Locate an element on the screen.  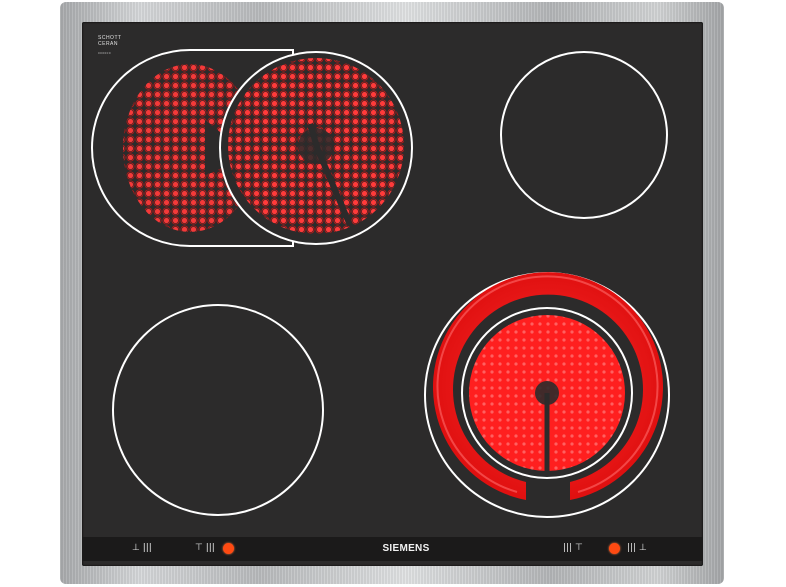
brand-name: SIEMENS is located at coordinates (406, 548).